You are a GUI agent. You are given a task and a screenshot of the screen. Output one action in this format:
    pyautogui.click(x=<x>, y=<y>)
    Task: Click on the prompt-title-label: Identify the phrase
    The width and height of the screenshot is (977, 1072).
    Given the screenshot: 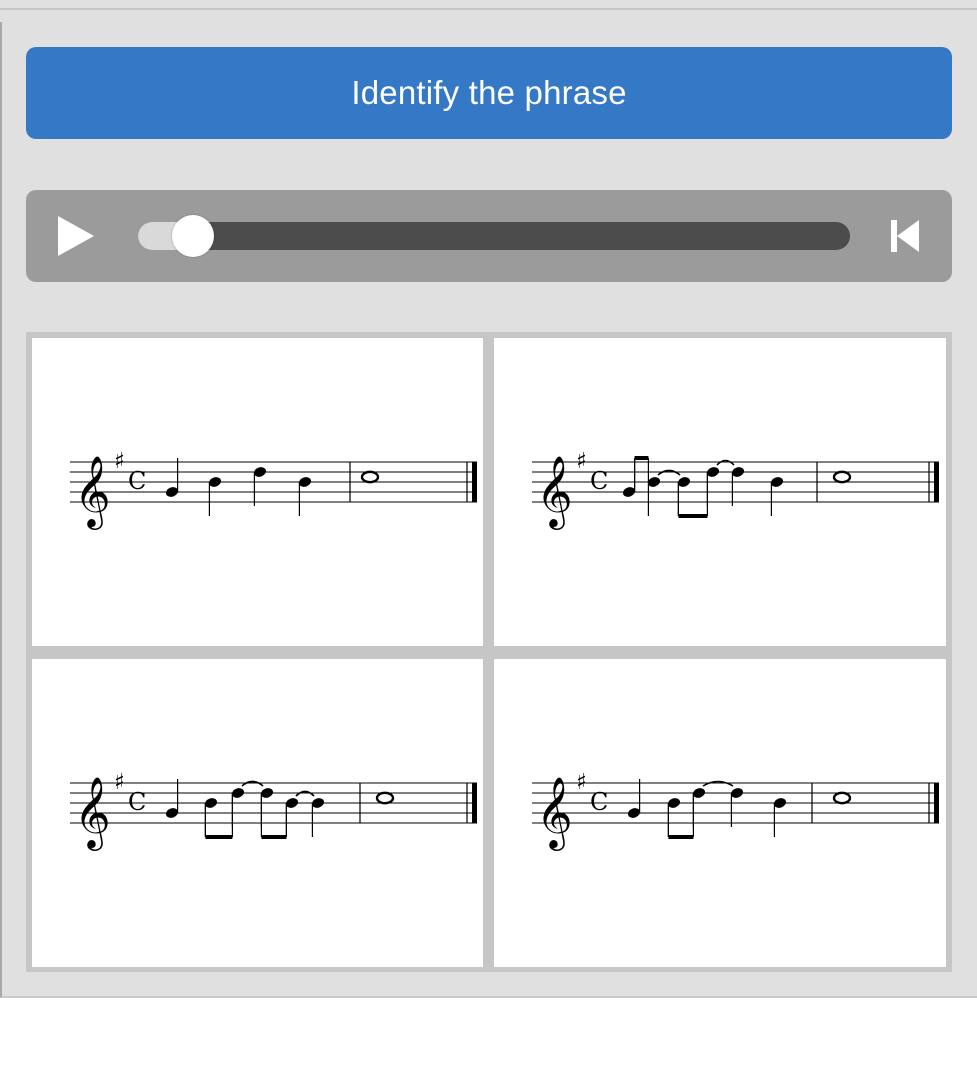 What is the action you would take?
    pyautogui.click(x=489, y=92)
    